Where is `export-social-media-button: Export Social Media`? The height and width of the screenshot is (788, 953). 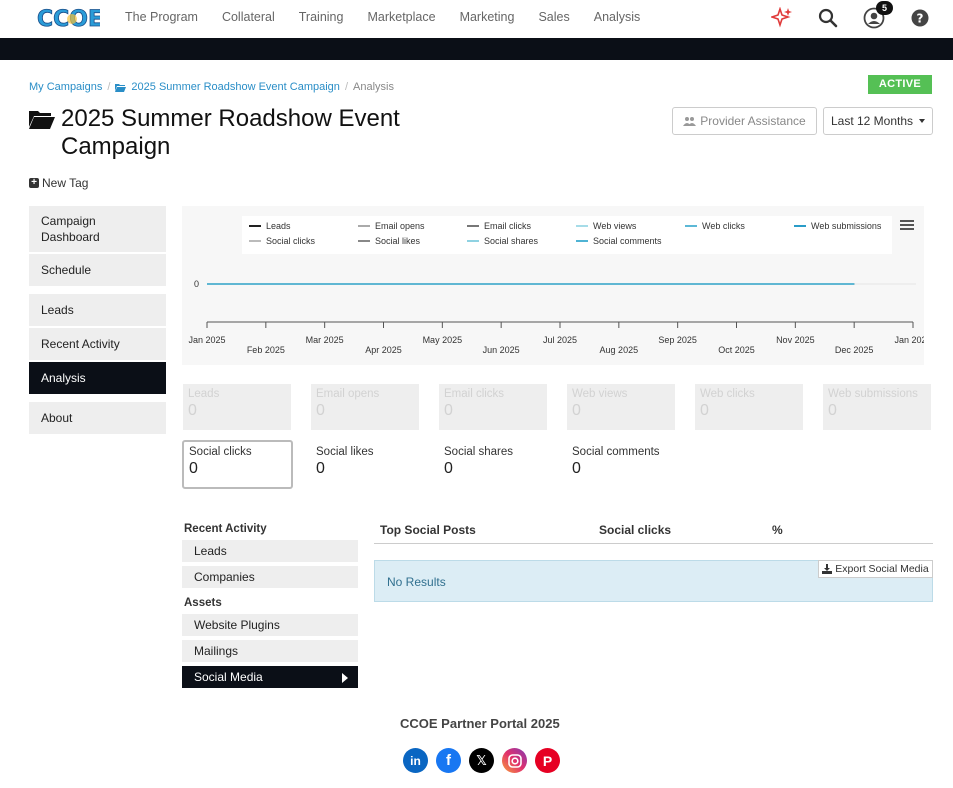 export-social-media-button: Export Social Media is located at coordinates (875, 569).